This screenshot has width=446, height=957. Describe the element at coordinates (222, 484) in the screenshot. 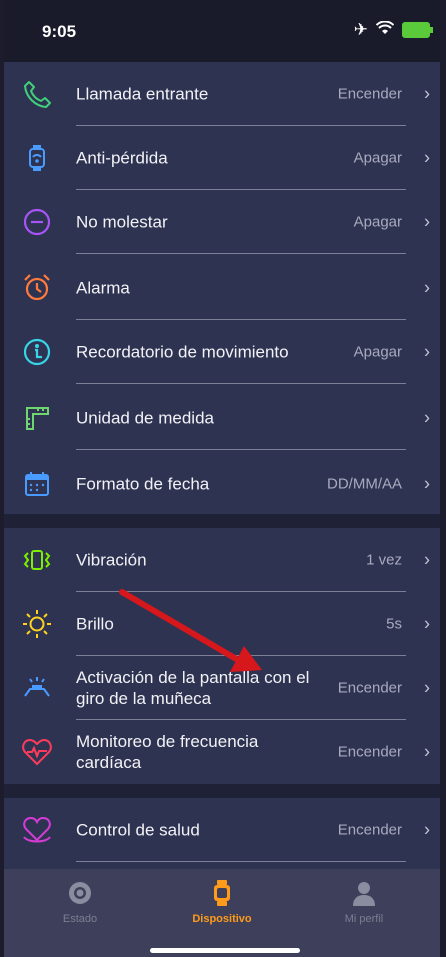

I see `setting-row-date-format: Formato de fecha DD/MM/AA ›` at that location.